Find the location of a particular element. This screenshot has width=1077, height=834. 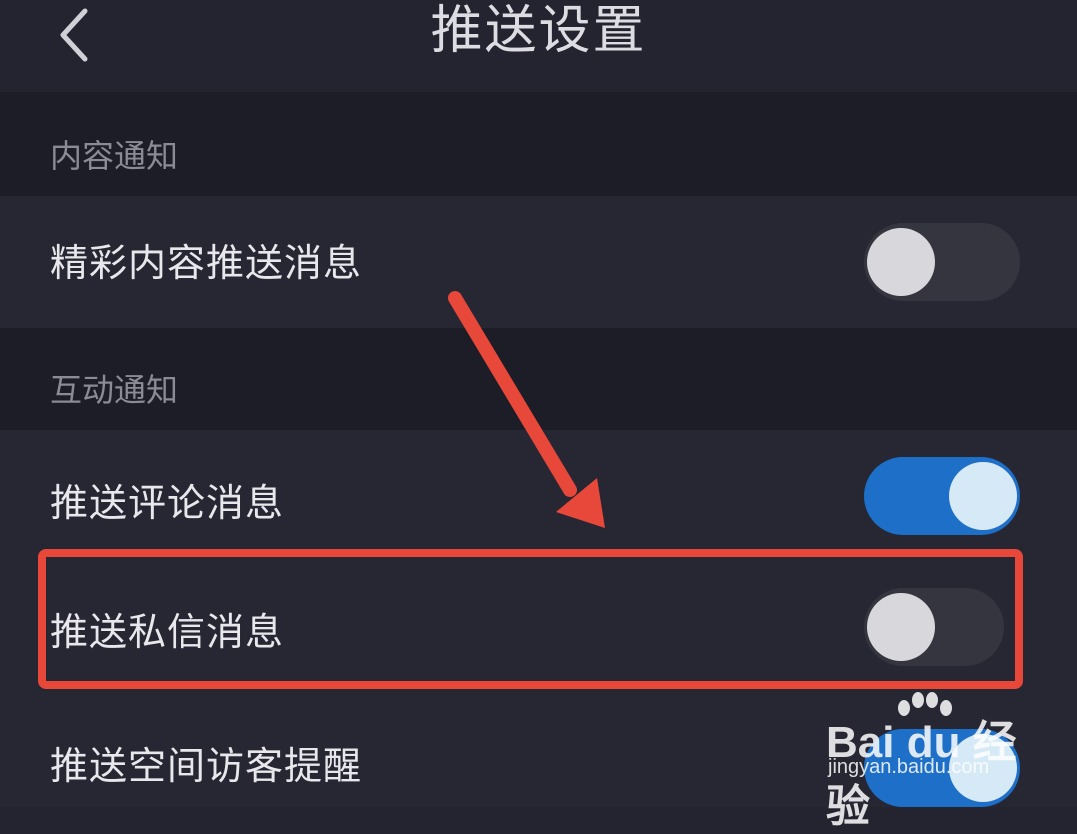

toggle-private-message is located at coordinates (934, 627).